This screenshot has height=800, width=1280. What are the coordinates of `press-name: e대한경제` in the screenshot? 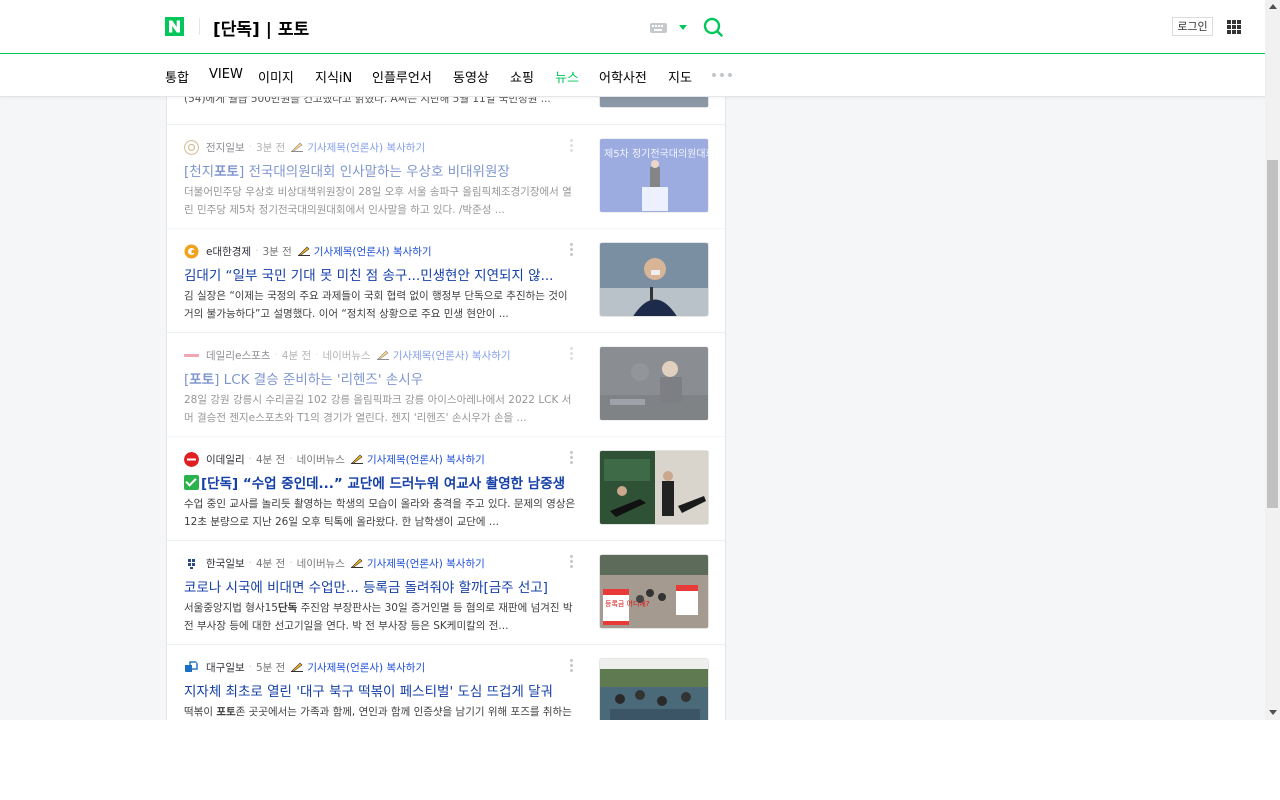 It's located at (228, 251).